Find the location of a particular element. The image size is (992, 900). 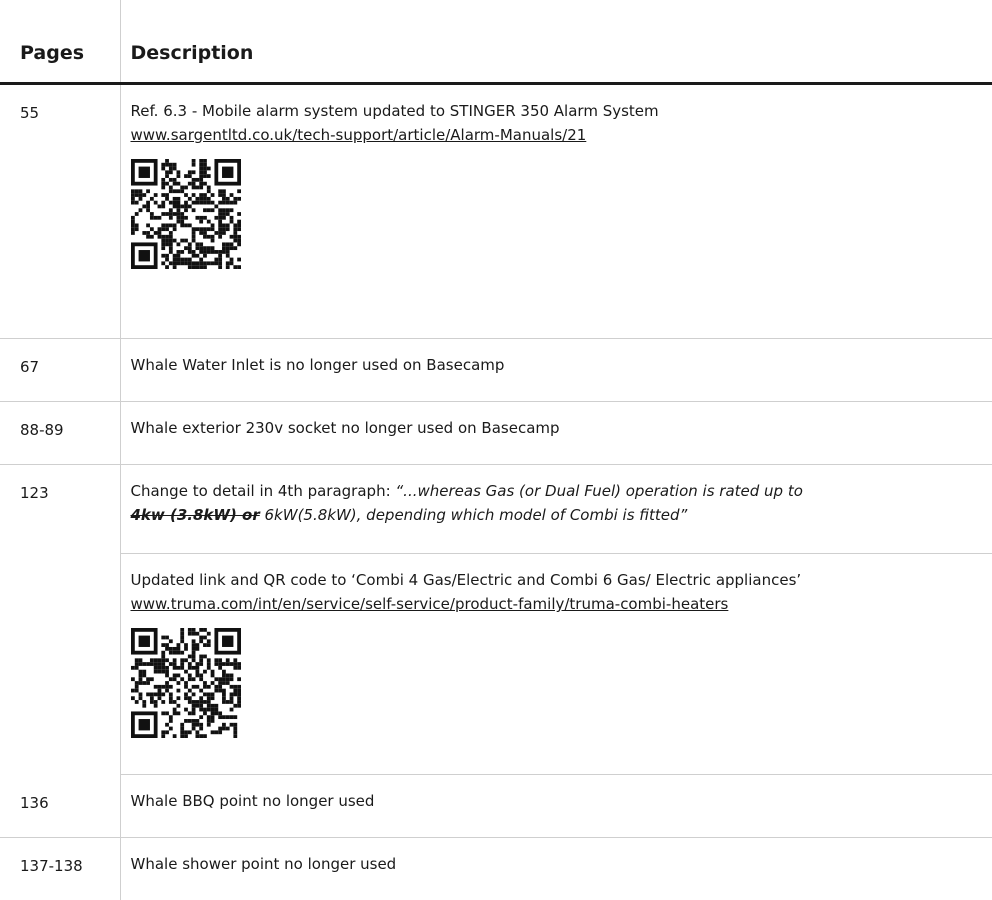

row-pages: 67 is located at coordinates (60, 370).